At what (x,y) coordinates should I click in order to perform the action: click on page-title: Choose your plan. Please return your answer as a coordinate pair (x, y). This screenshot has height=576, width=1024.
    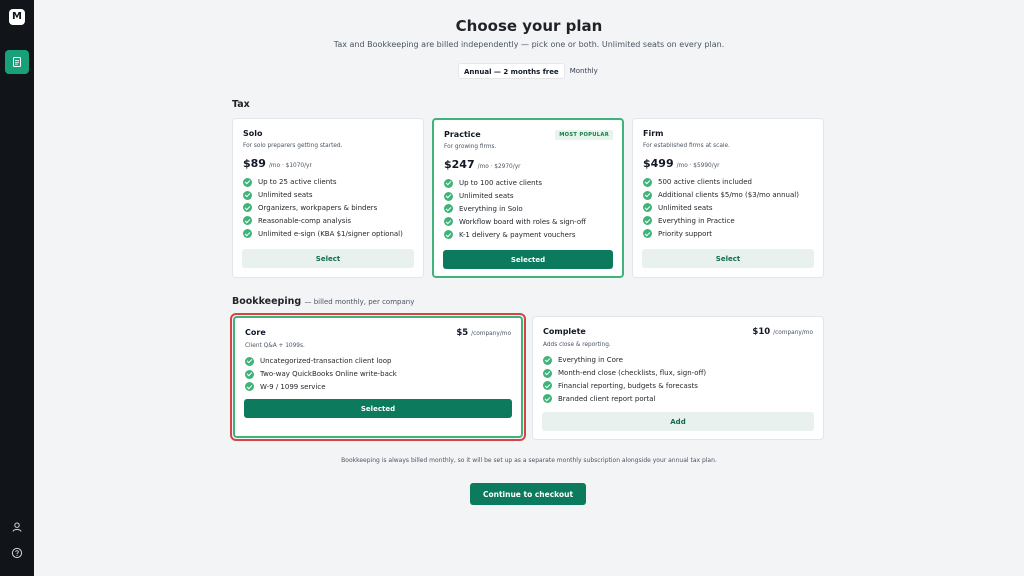
    Looking at the image, I should click on (529, 26).